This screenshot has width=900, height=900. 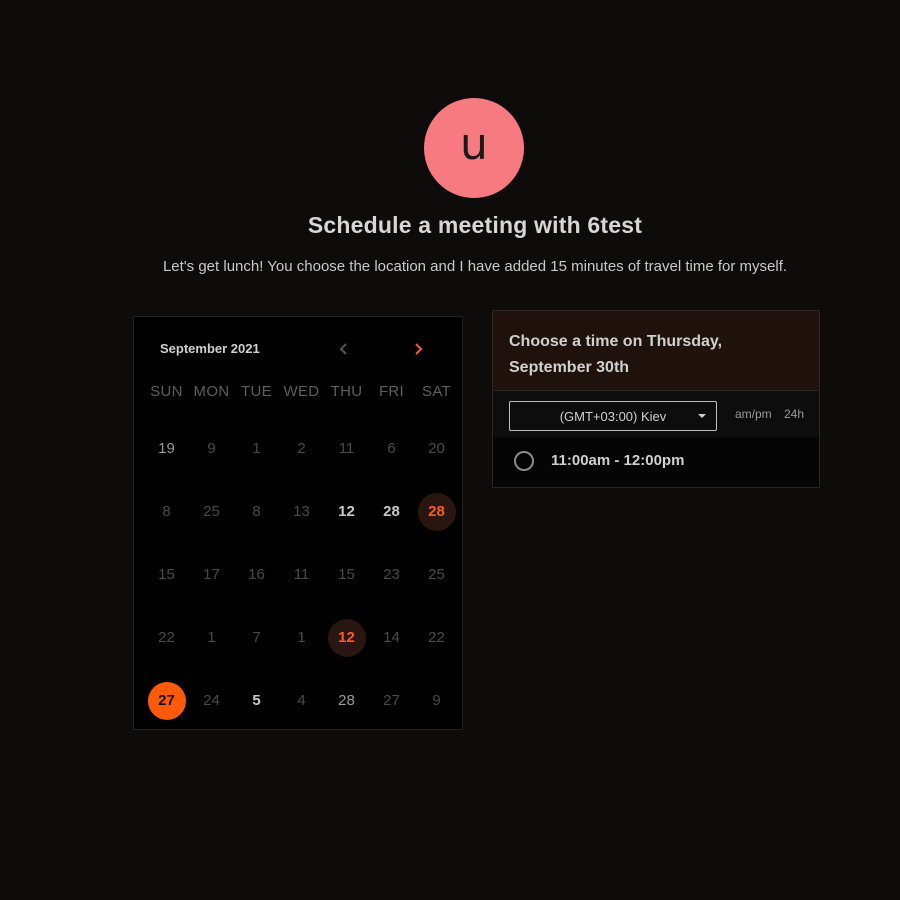 I want to click on weekday-header-row: SUN MON TUE WED THU FRI SAT, so click(x=301, y=391).